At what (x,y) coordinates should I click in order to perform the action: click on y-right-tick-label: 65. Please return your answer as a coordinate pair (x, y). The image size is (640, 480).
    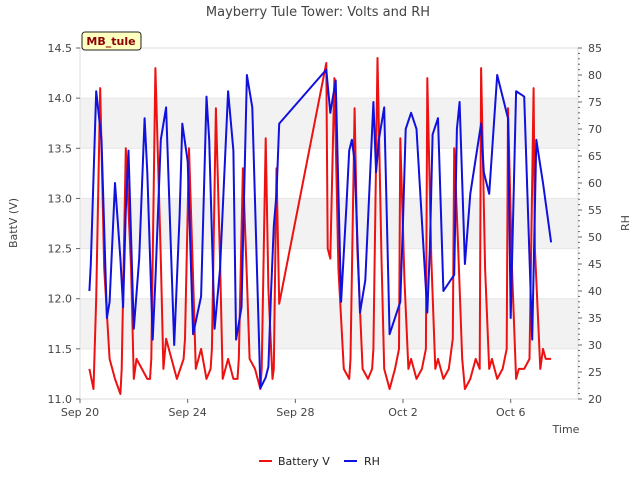
    Looking at the image, I should click on (595, 156).